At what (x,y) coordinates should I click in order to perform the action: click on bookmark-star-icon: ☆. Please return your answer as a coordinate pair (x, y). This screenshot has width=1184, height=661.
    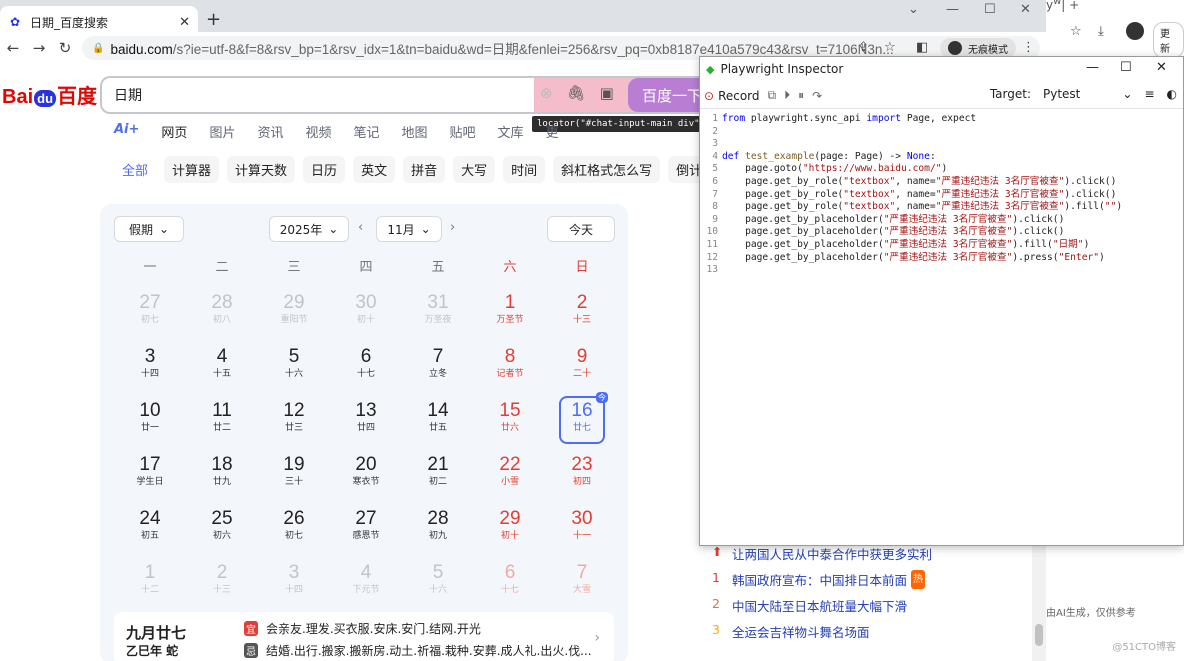
    Looking at the image, I should click on (890, 47).